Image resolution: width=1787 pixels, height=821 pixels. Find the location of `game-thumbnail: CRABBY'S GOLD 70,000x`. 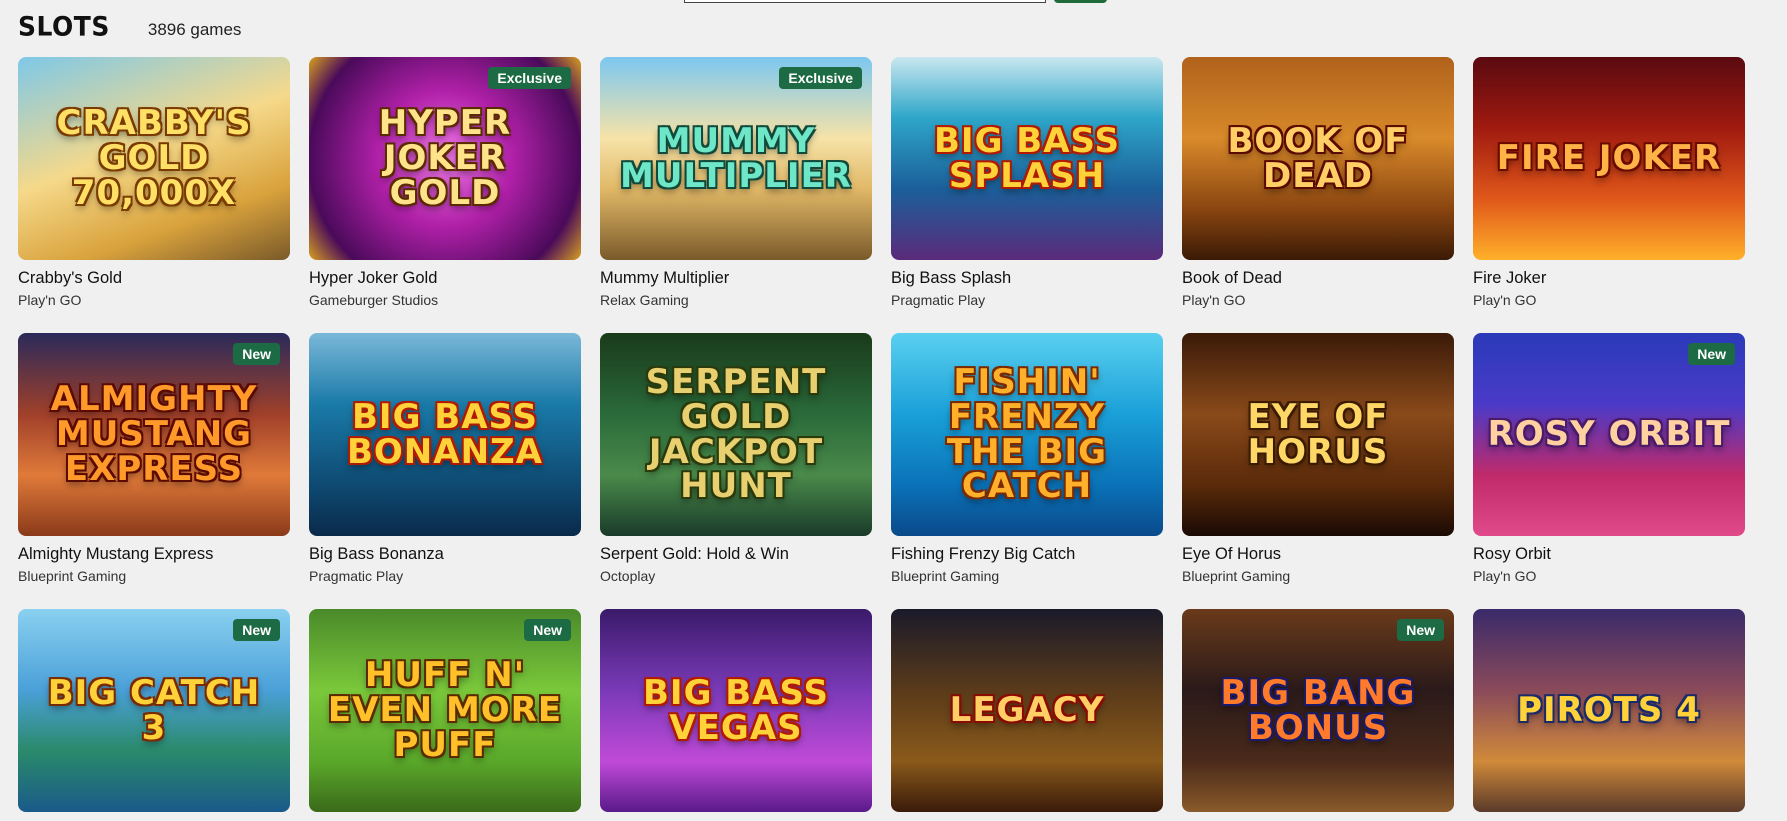

game-thumbnail: CRABBY'S GOLD 70,000x is located at coordinates (154, 158).